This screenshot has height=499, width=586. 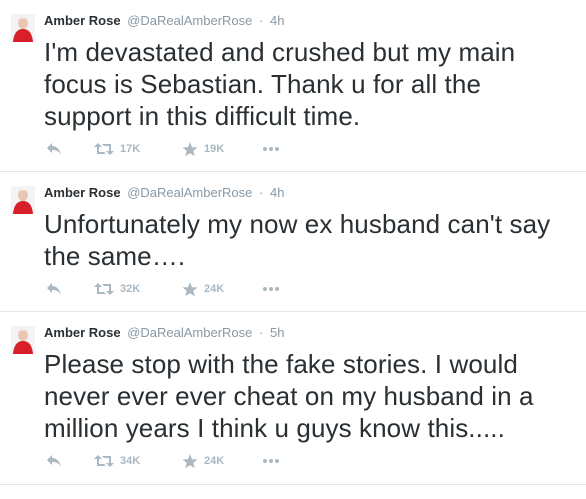 What do you see at coordinates (277, 332) in the screenshot?
I see `tweet-timestamp: 5h` at bounding box center [277, 332].